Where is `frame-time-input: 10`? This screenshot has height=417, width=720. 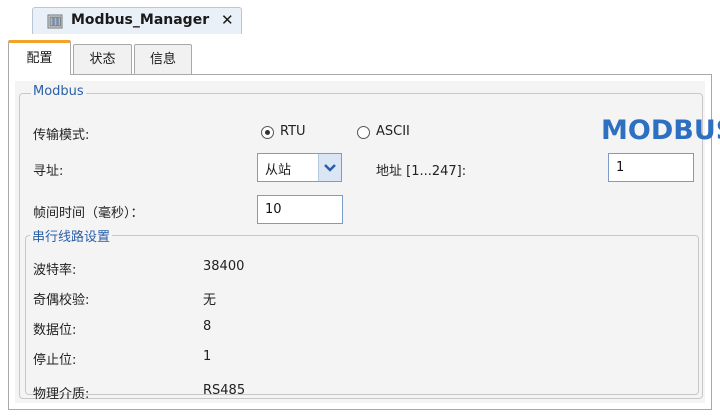
frame-time-input: 10 is located at coordinates (300, 209).